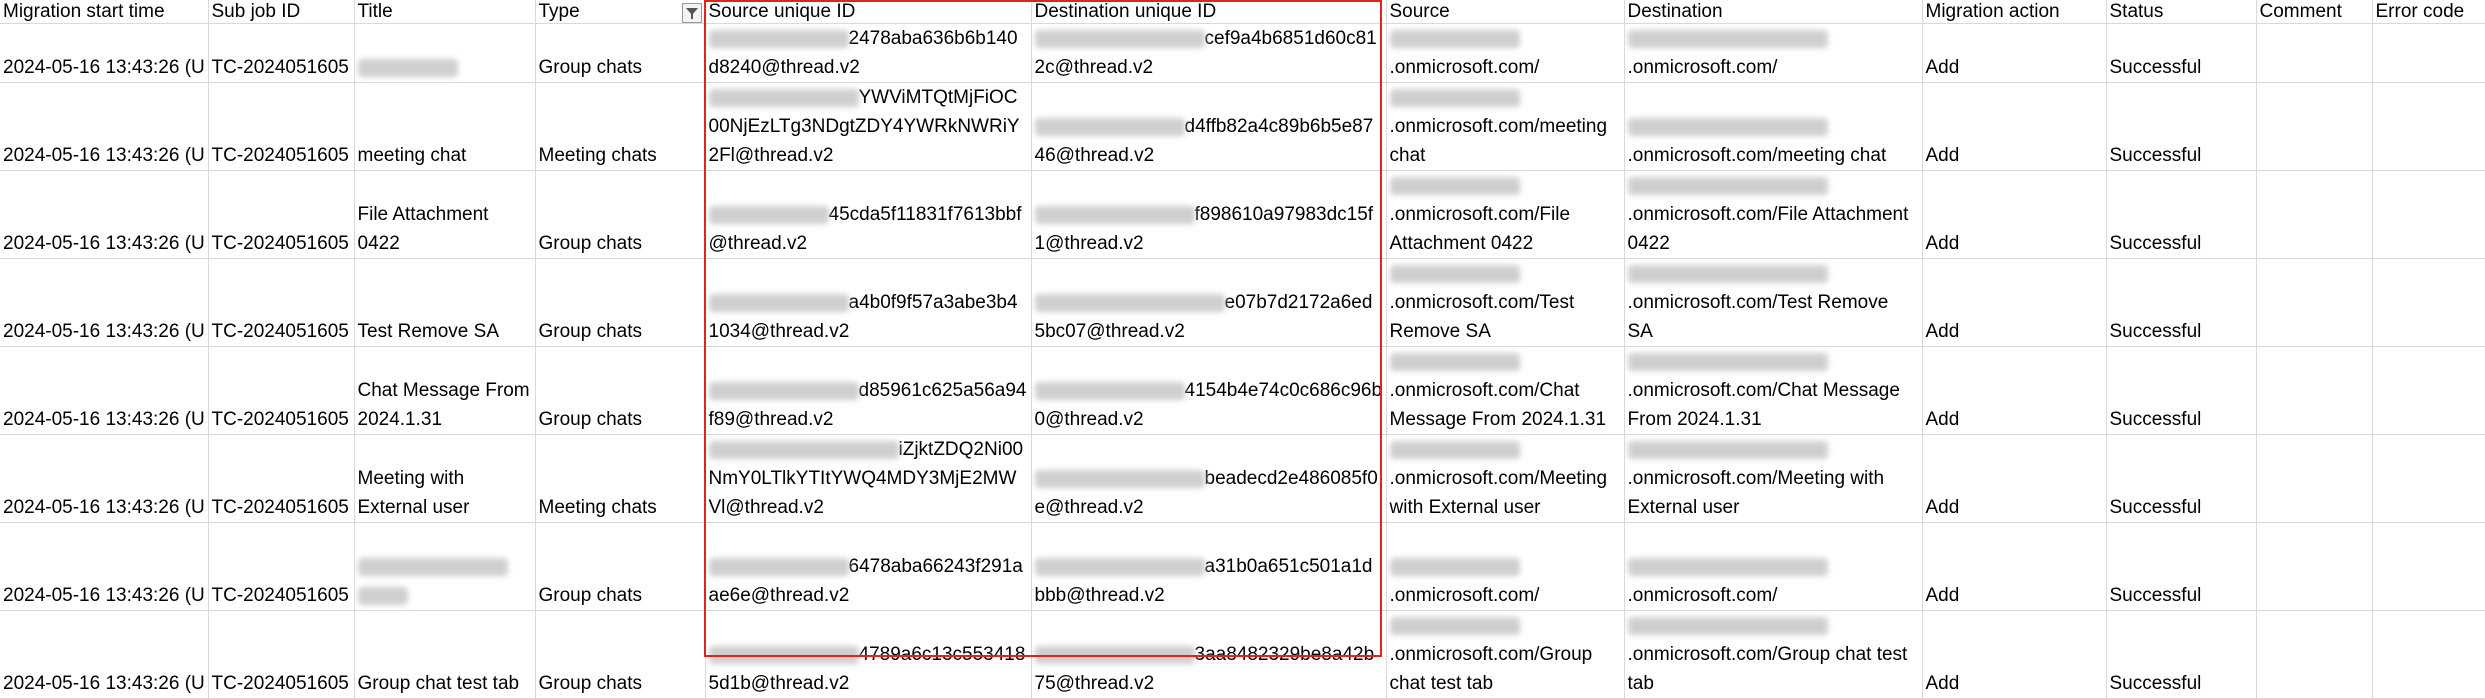 The height and width of the screenshot is (699, 2485). Describe the element at coordinates (1505, 12) in the screenshot. I see `header-source: Source` at that location.